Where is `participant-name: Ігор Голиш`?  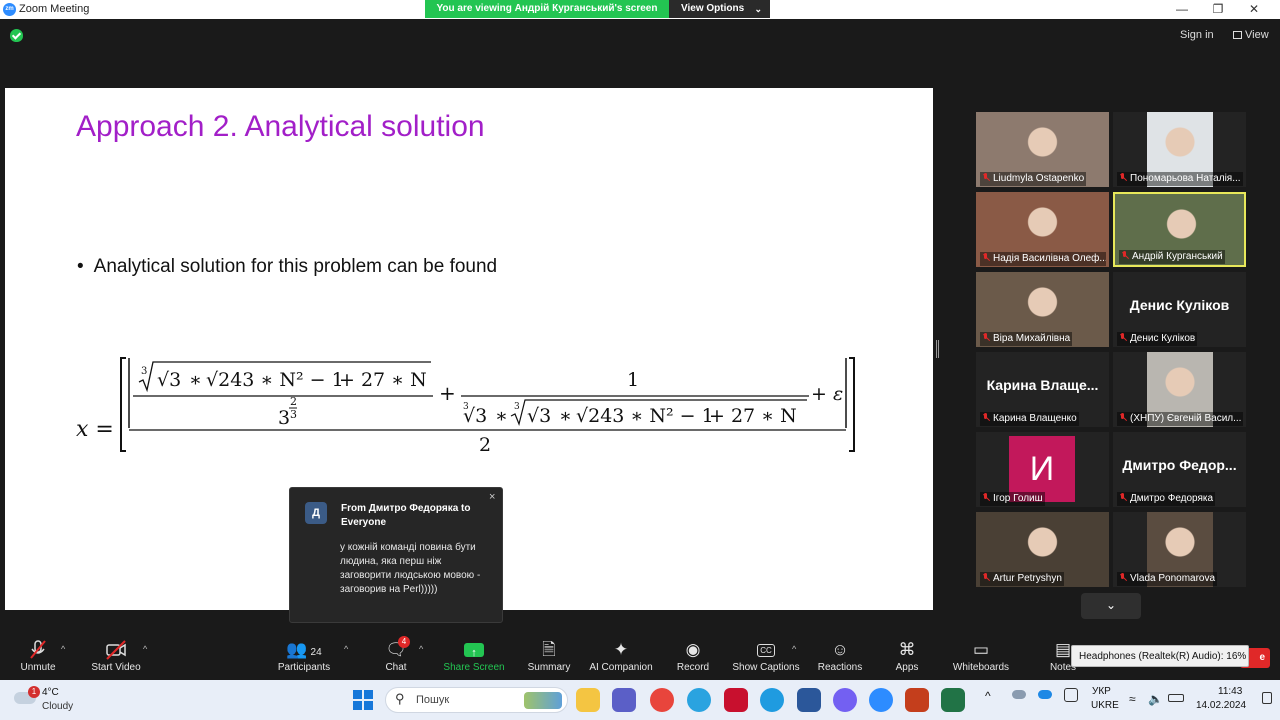 participant-name: Ігор Голиш is located at coordinates (1012, 499).